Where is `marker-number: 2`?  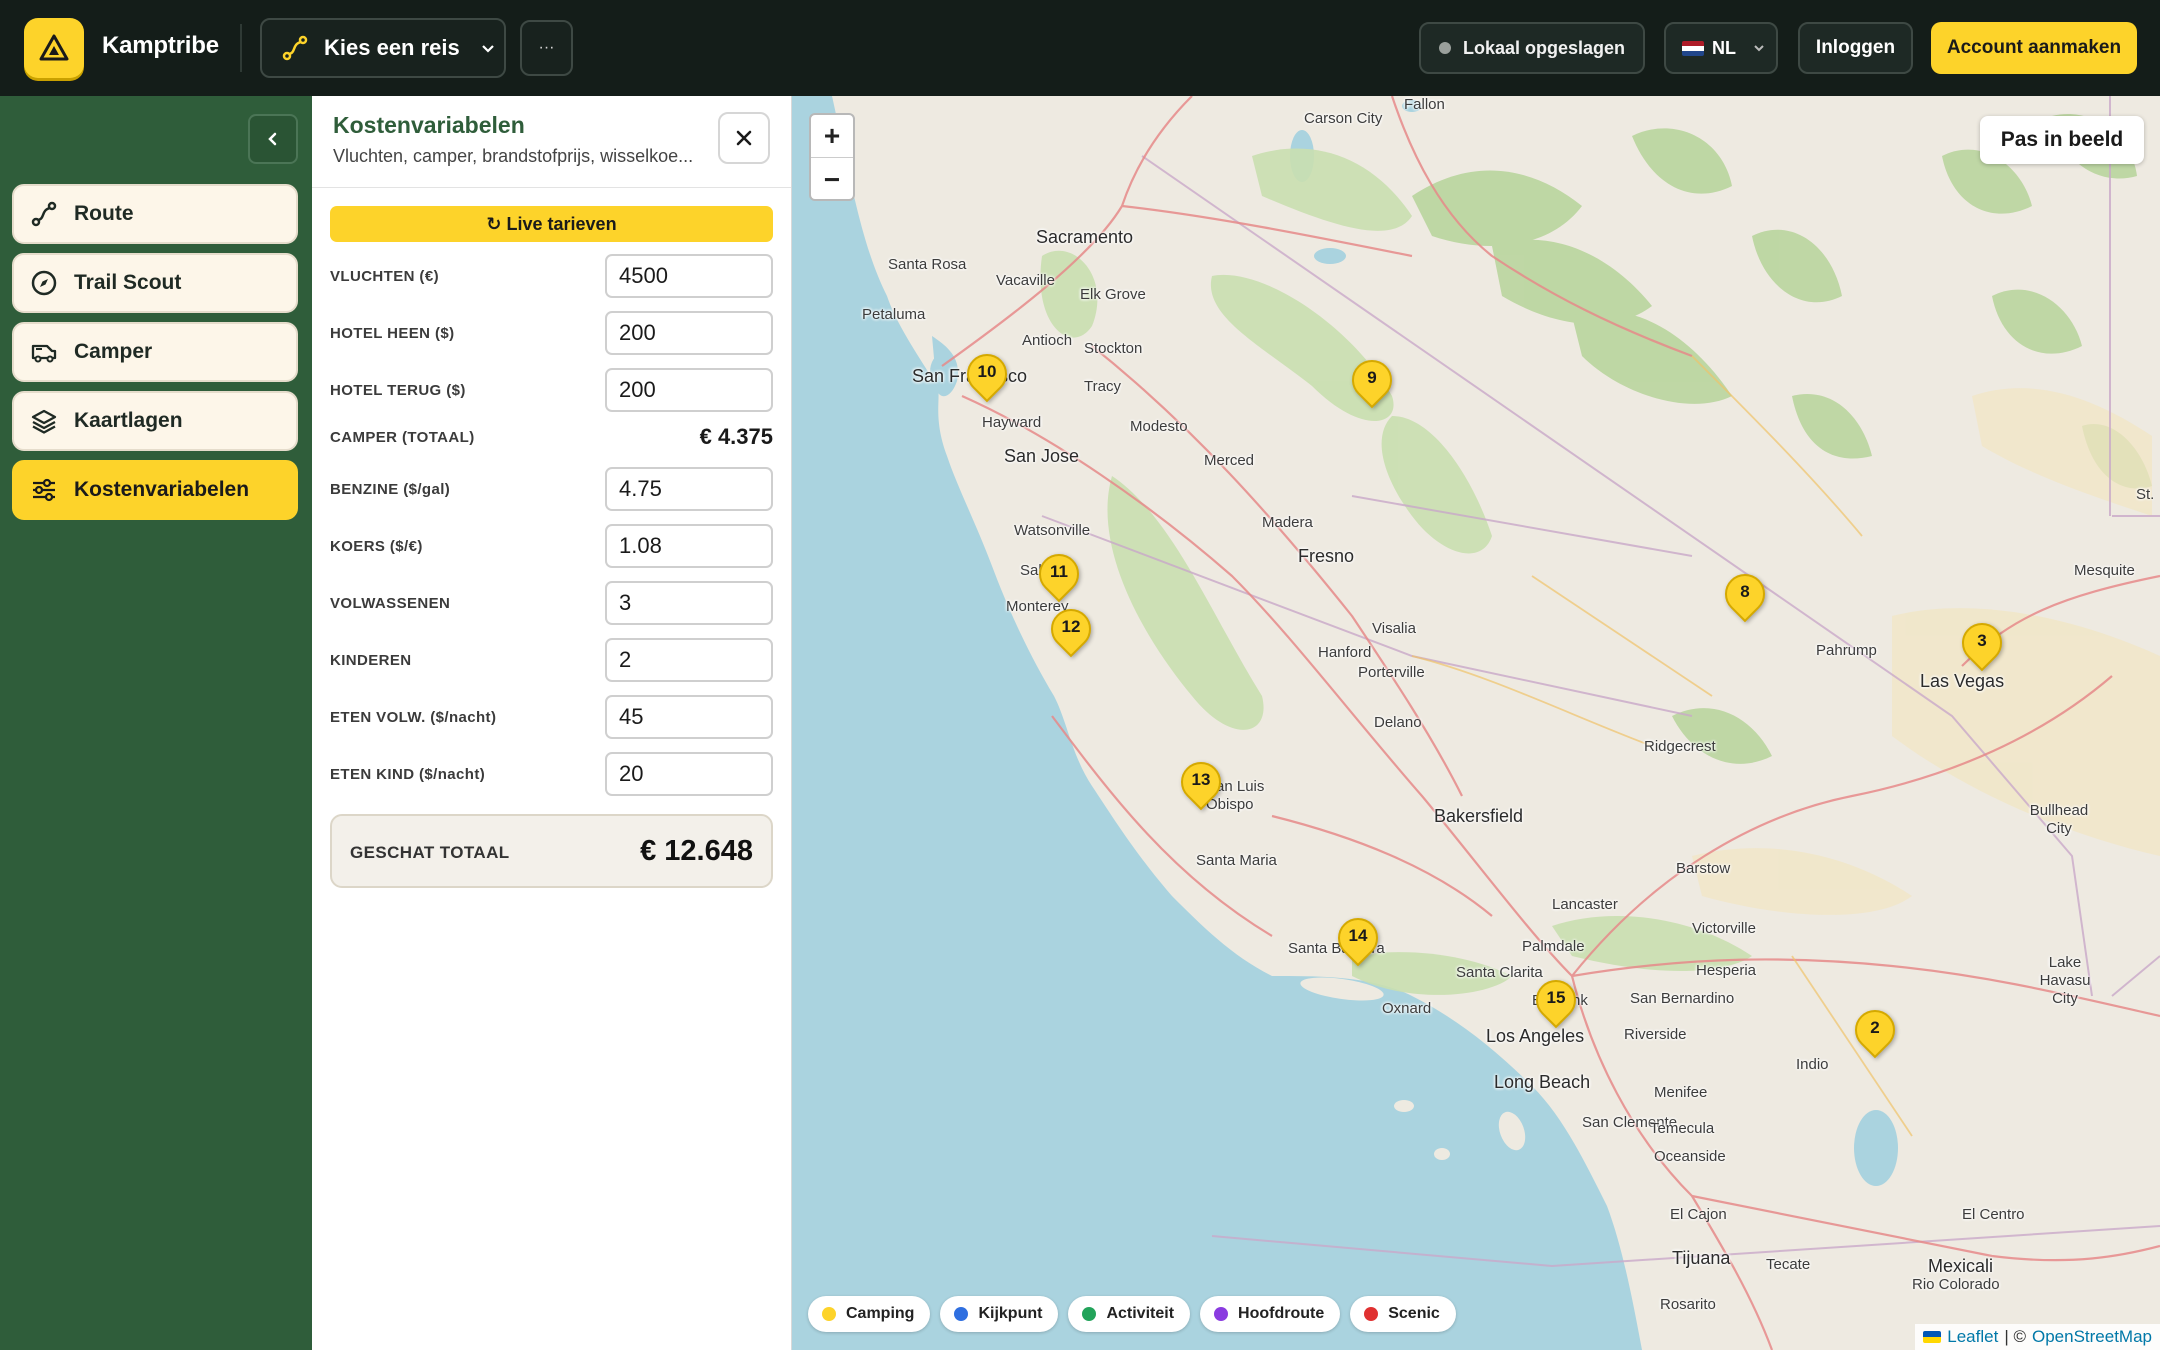 marker-number: 2 is located at coordinates (1875, 1027).